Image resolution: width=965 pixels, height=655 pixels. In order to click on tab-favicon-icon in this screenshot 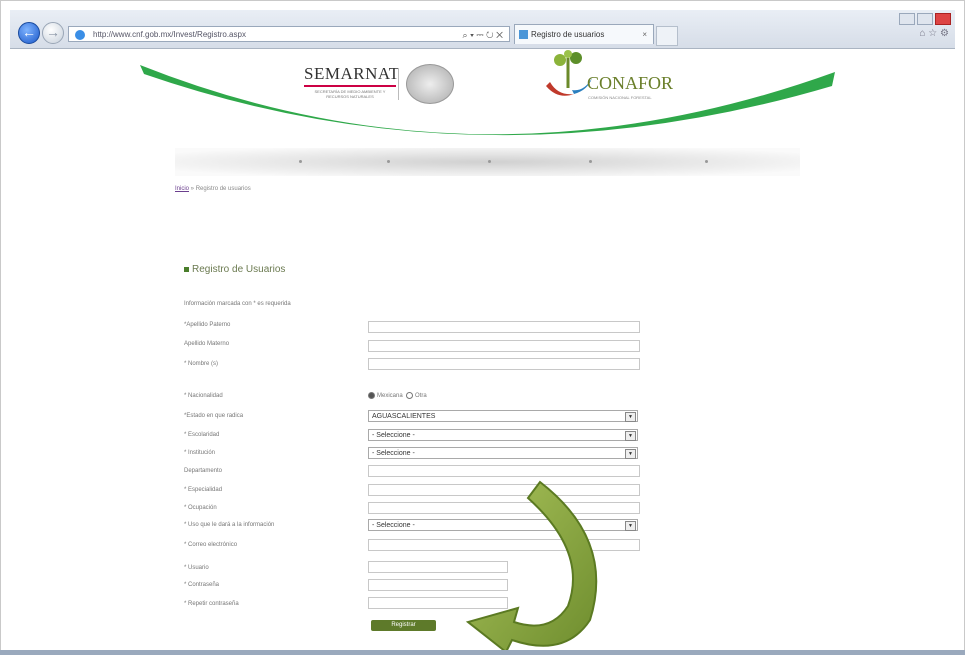, I will do `click(523, 34)`.